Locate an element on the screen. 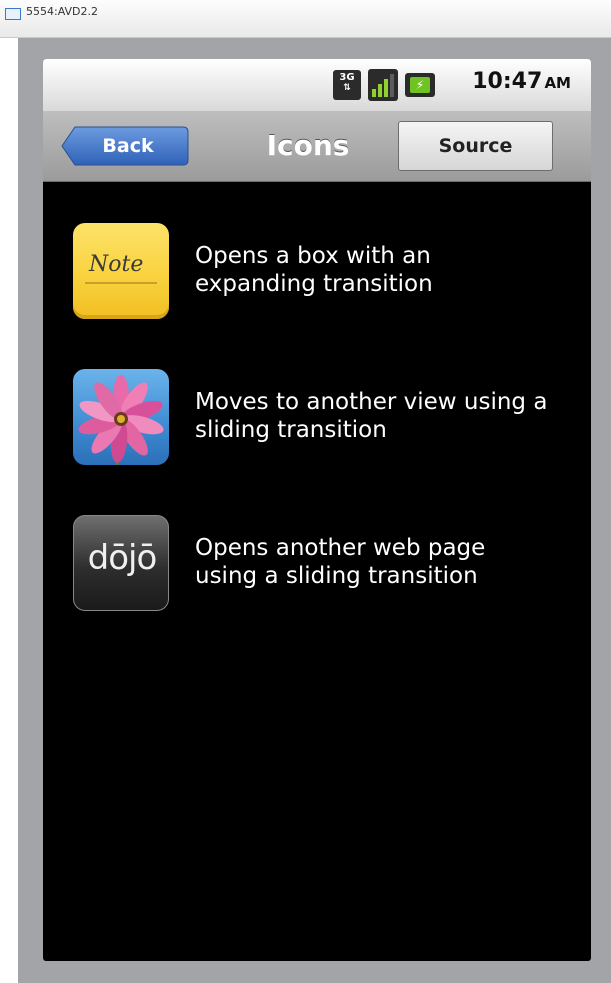  dojo-icon: dōjō is located at coordinates (121, 563).